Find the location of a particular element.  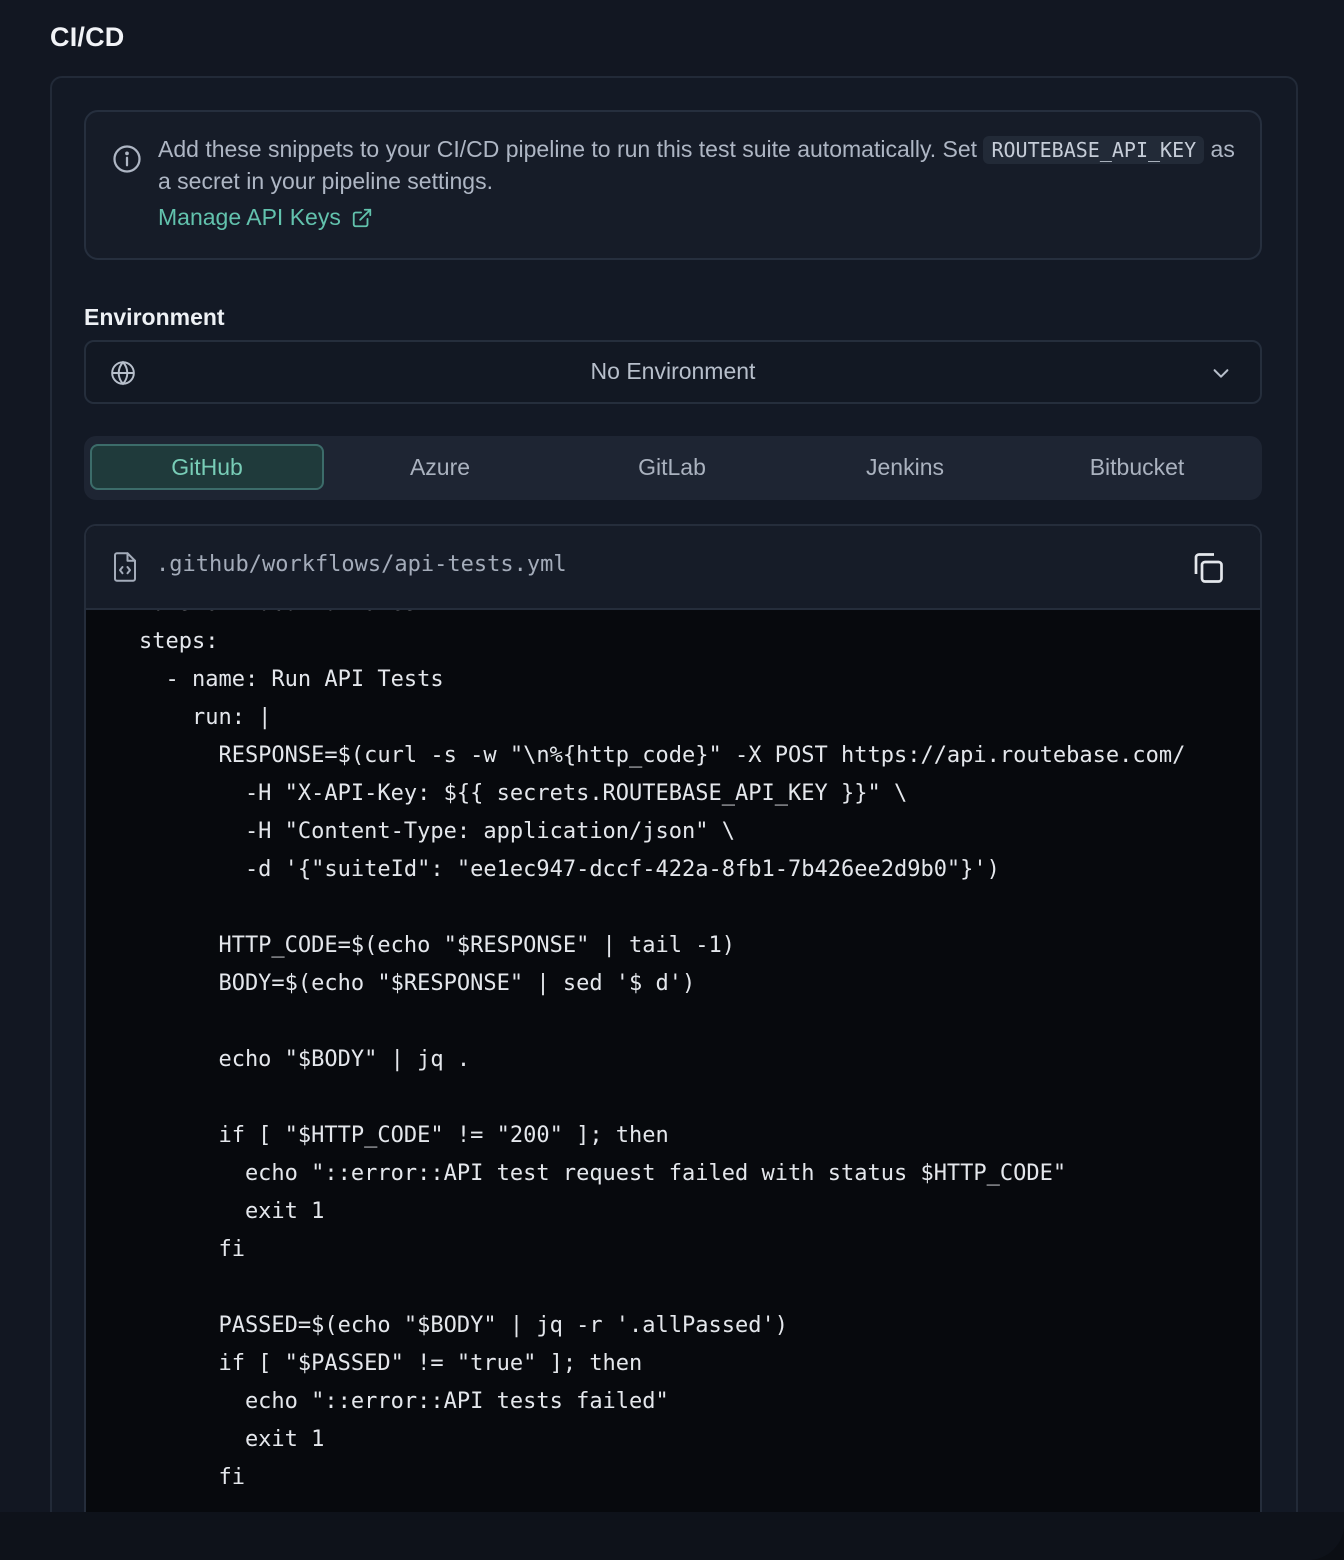

section-title: CI/CD is located at coordinates (87, 37).